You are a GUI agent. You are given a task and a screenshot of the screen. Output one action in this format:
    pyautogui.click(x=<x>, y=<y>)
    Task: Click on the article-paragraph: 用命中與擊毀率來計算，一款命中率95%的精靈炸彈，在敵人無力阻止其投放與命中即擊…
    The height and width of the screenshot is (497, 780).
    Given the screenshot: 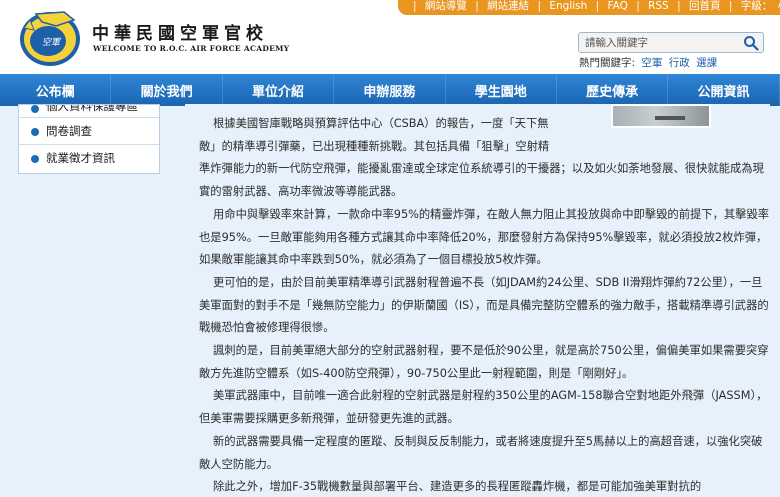 What is the action you would take?
    pyautogui.click(x=484, y=237)
    